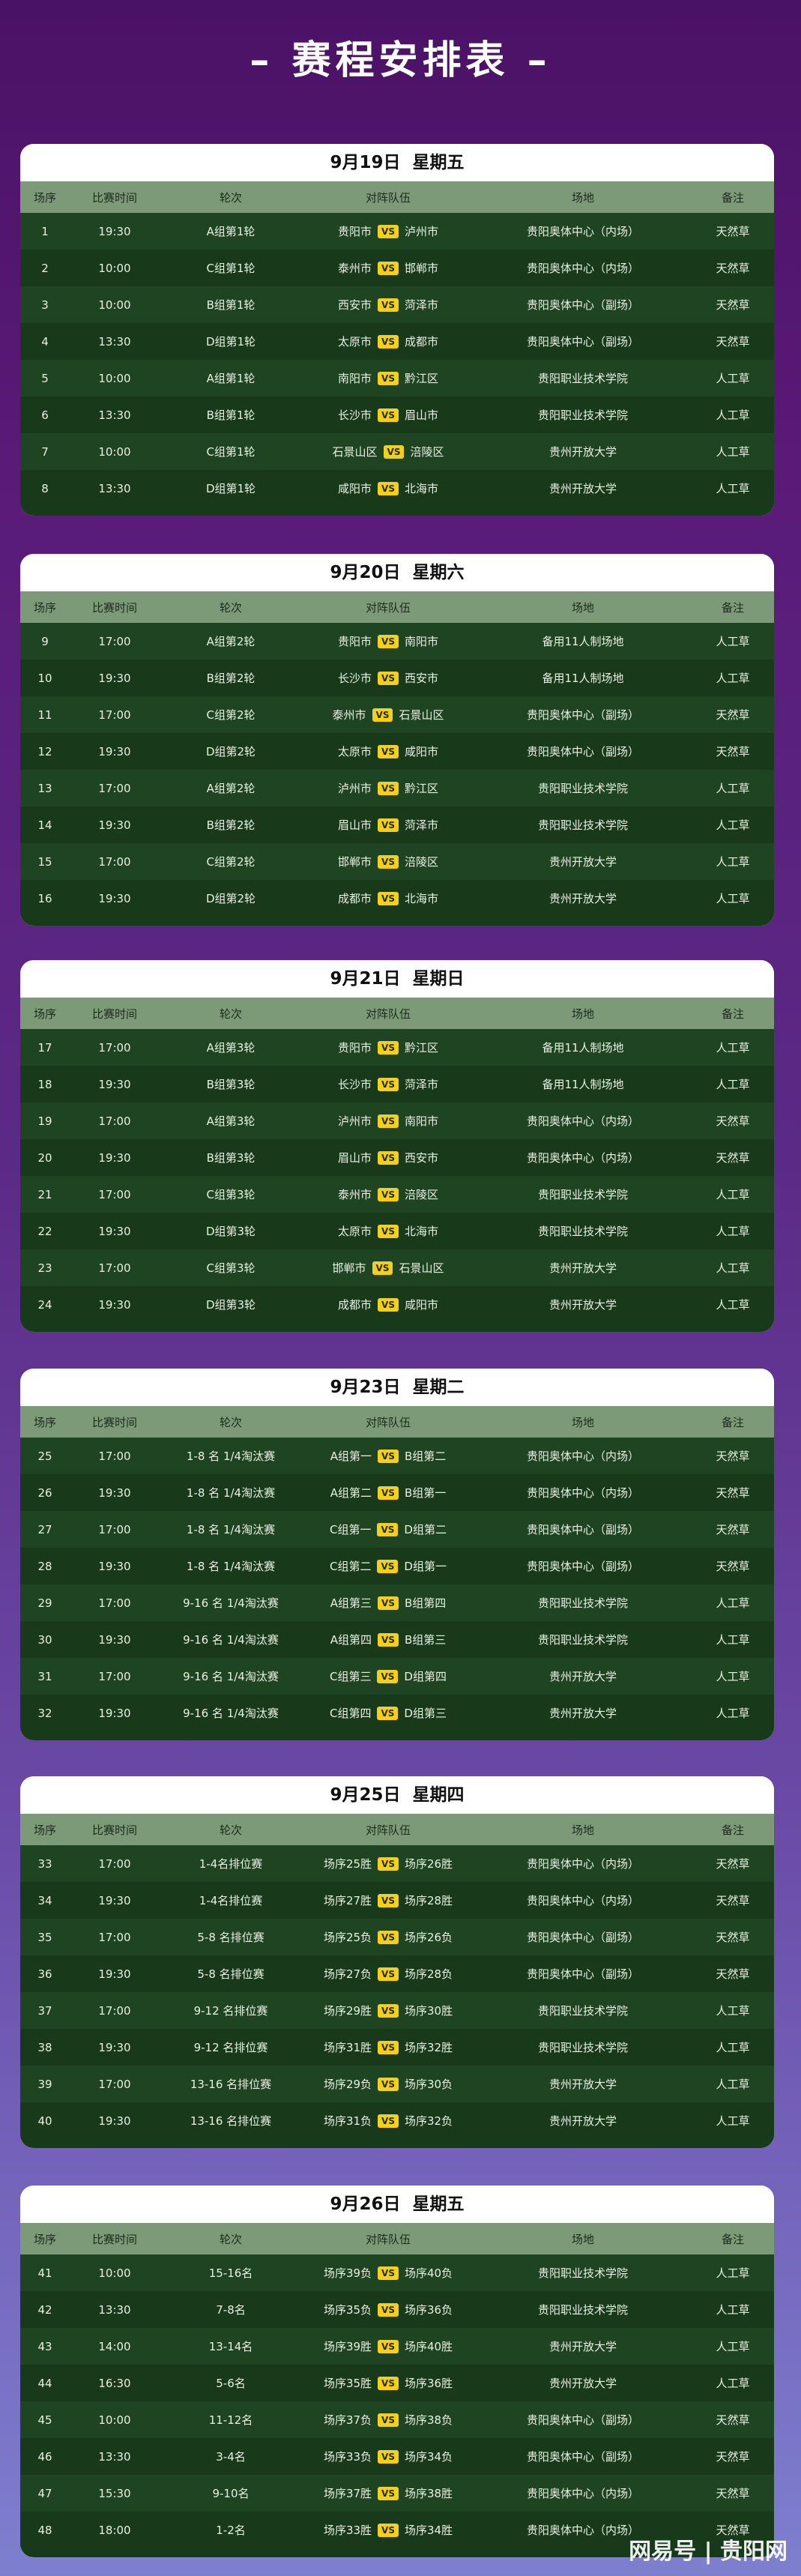  Describe the element at coordinates (388, 1529) in the screenshot. I see `match-teams: C组第一 VS D组第二` at that location.